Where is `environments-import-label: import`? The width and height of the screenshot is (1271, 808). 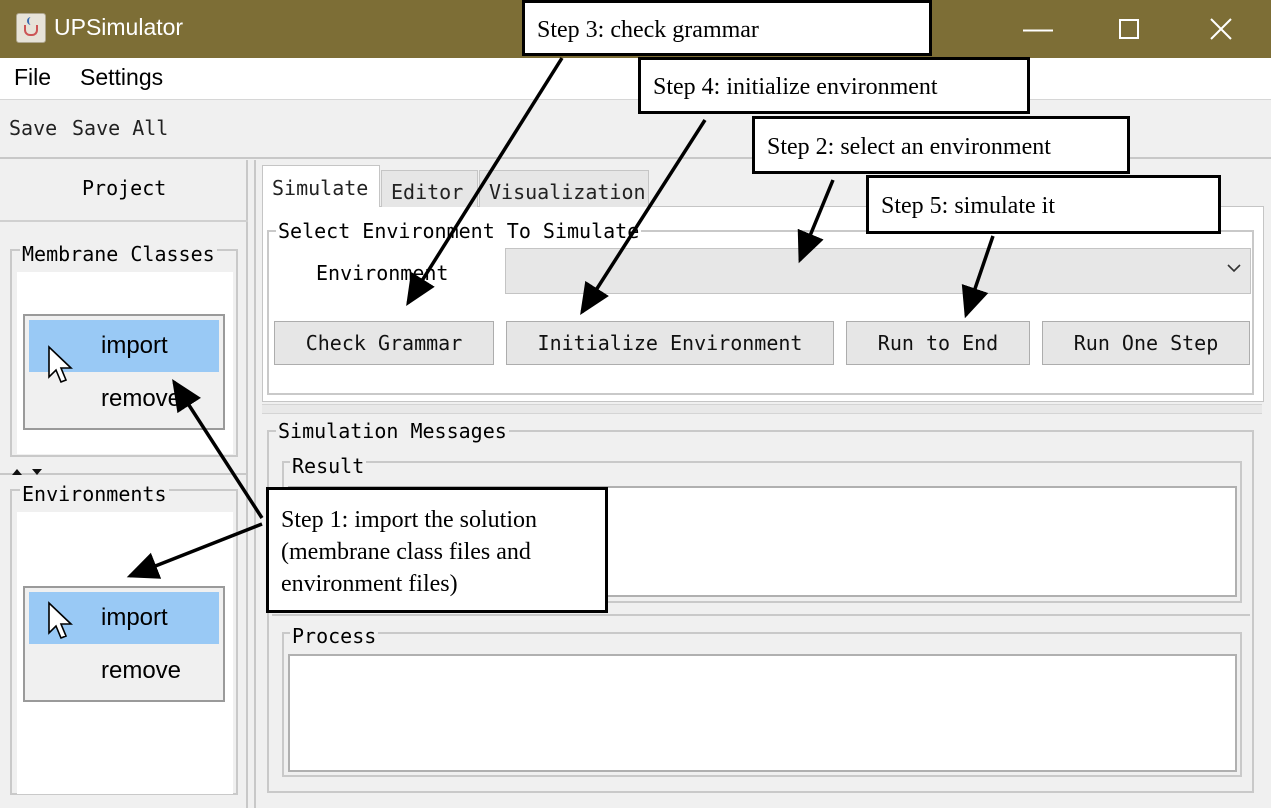
environments-import-label: import is located at coordinates (134, 617).